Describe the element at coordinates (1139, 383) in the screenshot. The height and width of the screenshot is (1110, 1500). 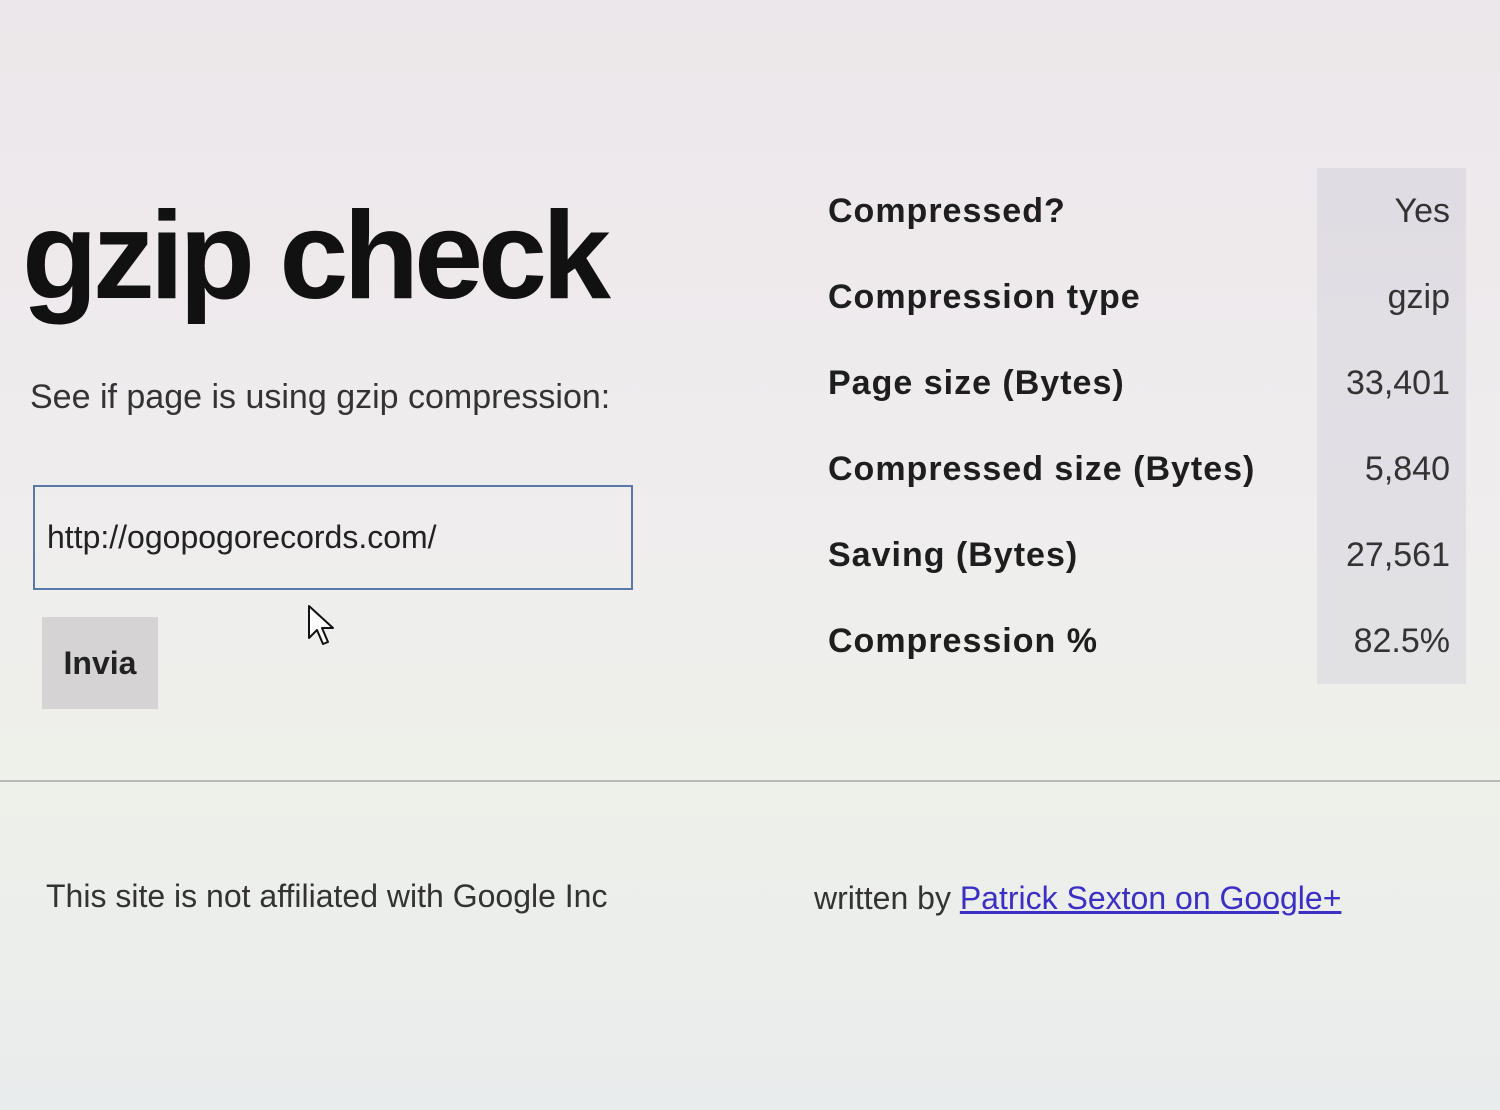
I see `result-row-page-size: Page size (Bytes) 33,401` at that location.